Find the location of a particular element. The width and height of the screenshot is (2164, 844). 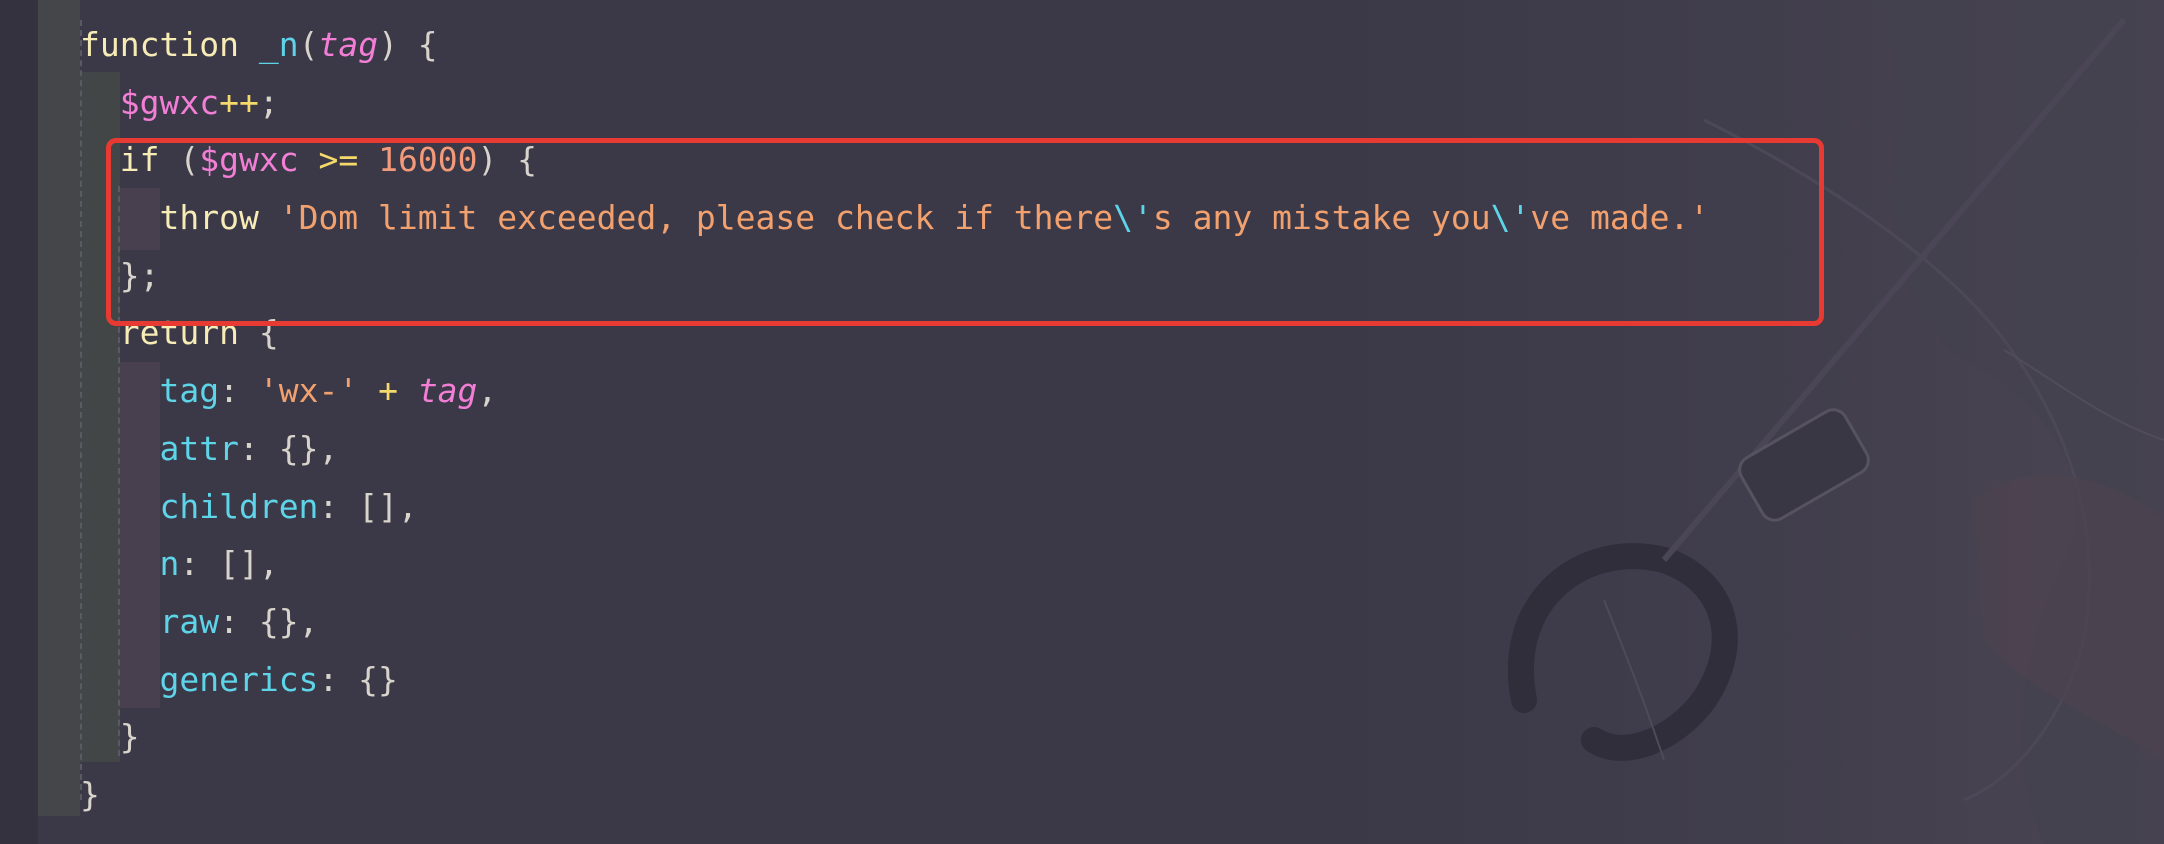

editor-gutter is located at coordinates (19, 422).